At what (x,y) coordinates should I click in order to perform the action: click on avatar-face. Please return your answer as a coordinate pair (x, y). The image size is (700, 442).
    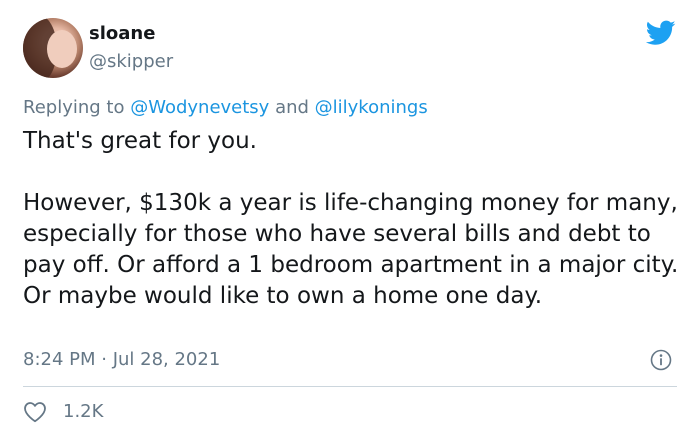
    Looking at the image, I should click on (62, 49).